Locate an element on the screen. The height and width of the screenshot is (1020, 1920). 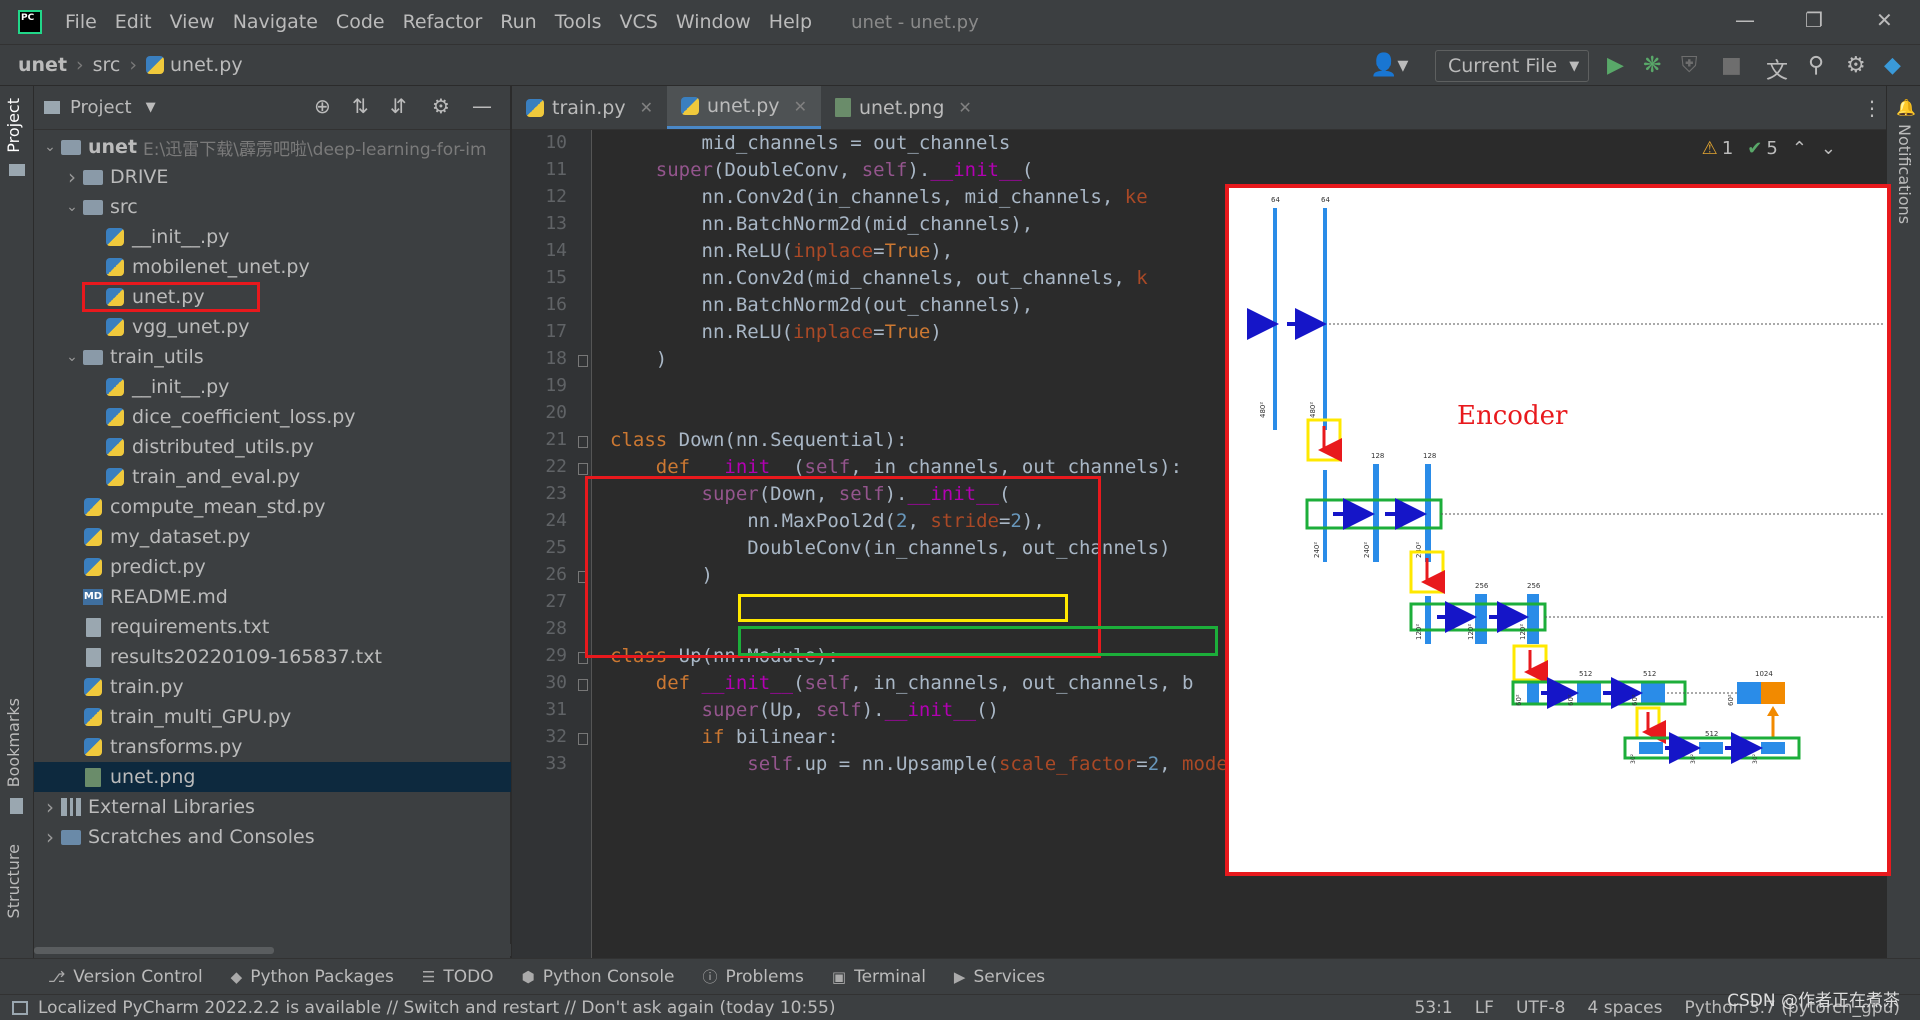
scrollbar-thumb is located at coordinates (154, 950).